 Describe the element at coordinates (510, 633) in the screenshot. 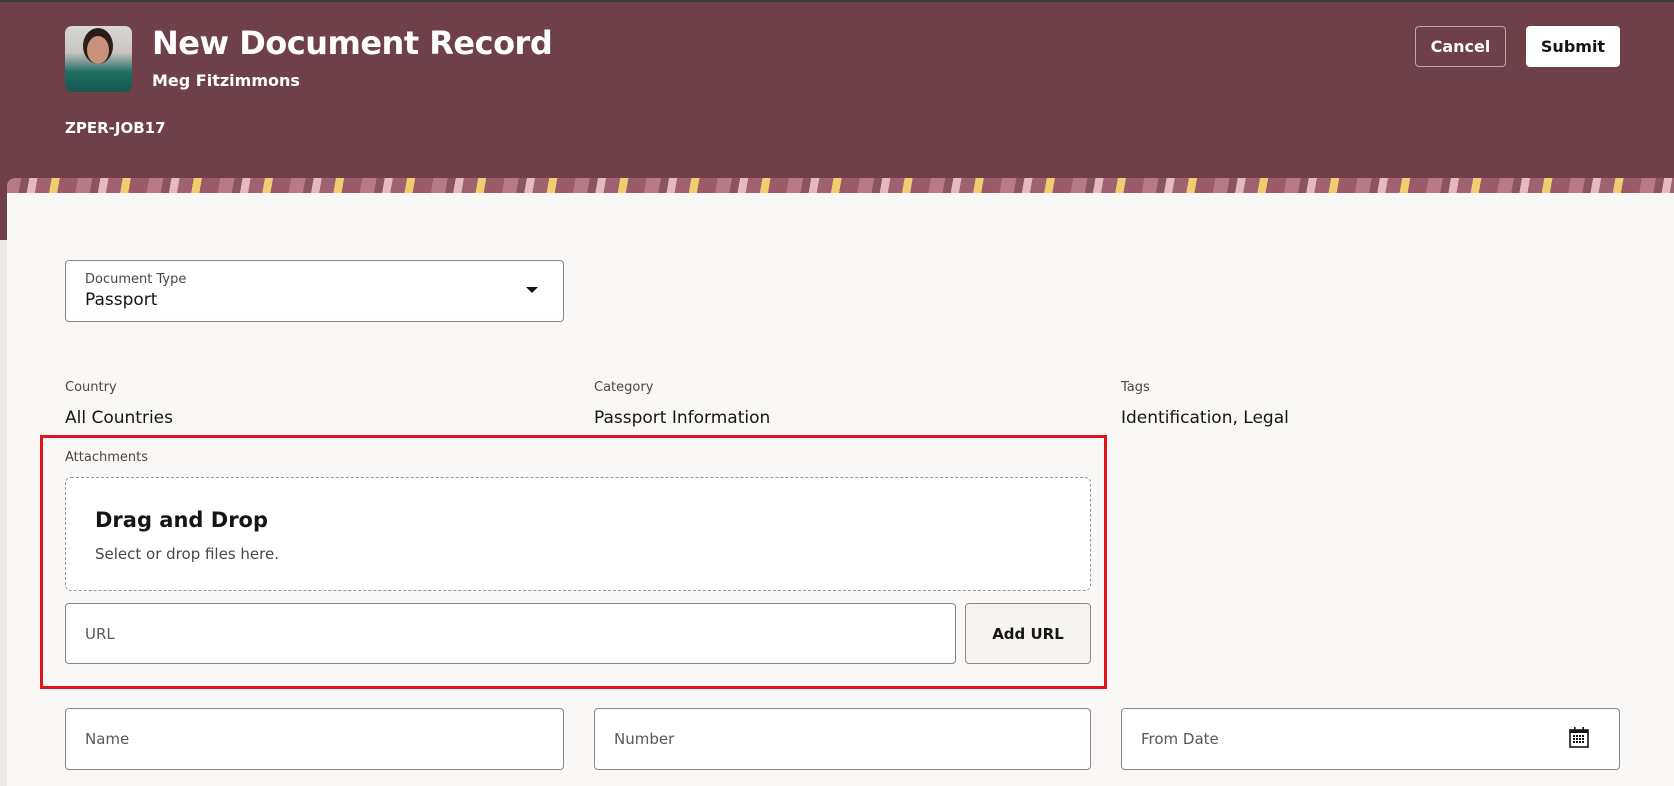

I see `url-input: URL` at that location.